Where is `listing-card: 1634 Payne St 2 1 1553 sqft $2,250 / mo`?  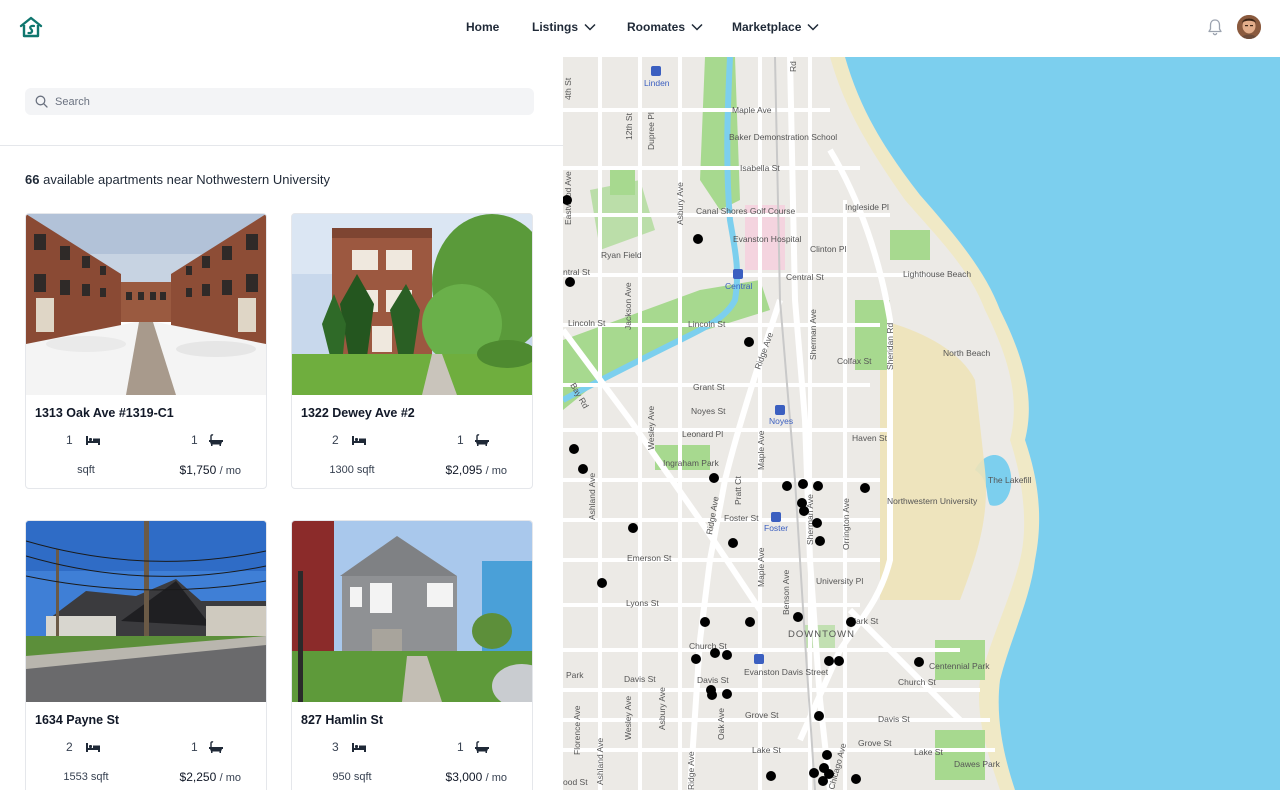 listing-card: 1634 Payne St 2 1 1553 sqft $2,250 / mo is located at coordinates (146, 655).